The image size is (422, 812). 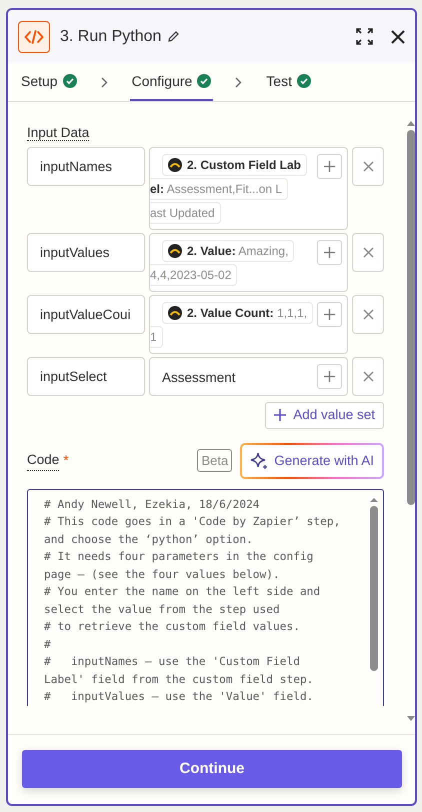 I want to click on add-value-set-button: Add value set, so click(x=324, y=415).